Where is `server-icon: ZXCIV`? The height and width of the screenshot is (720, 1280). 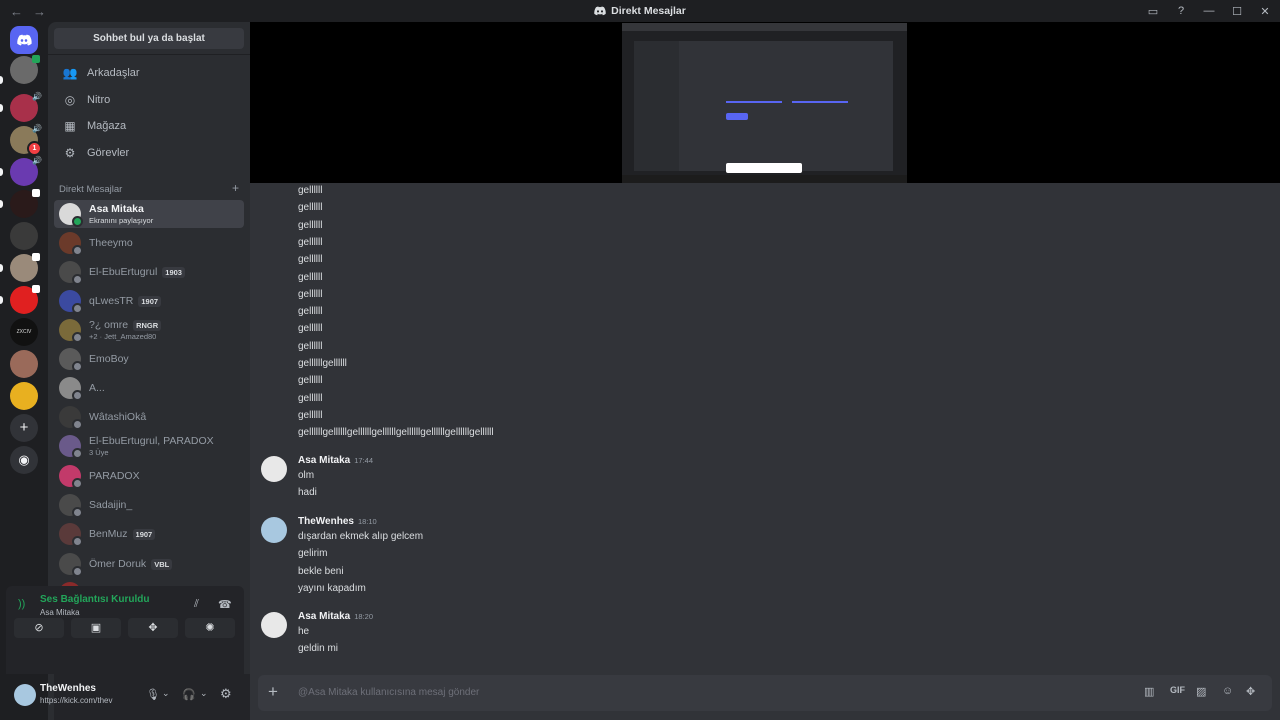
server-icon: ZXCIV is located at coordinates (24, 332).